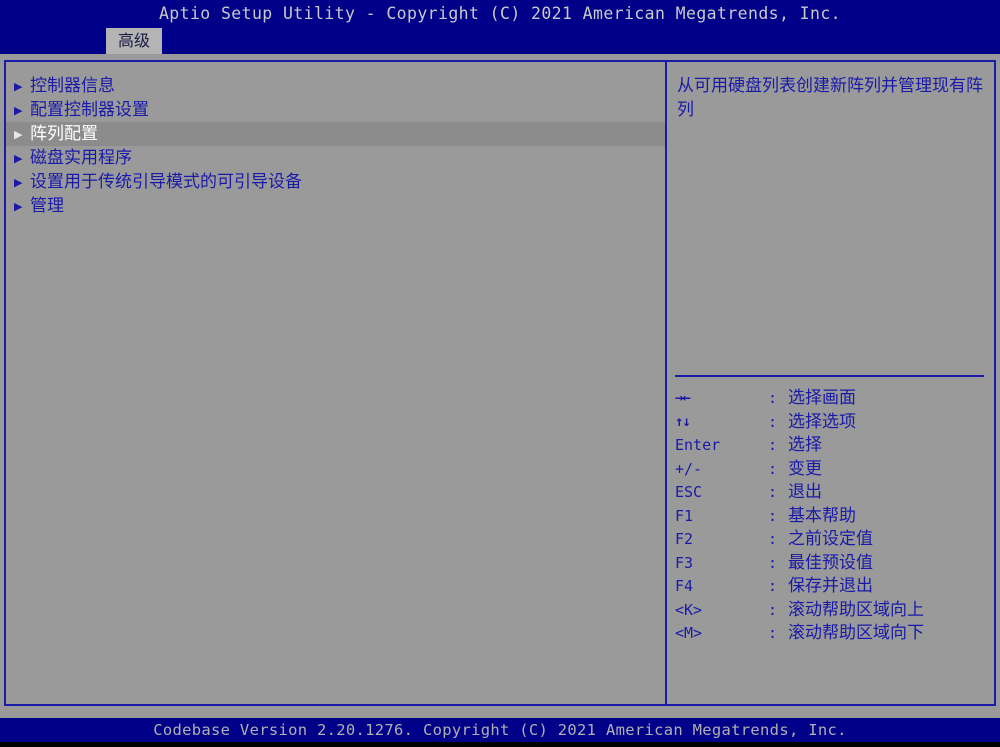 The image size is (1000, 747). I want to click on menu-item-label: 配置控制器设置, so click(89, 110).